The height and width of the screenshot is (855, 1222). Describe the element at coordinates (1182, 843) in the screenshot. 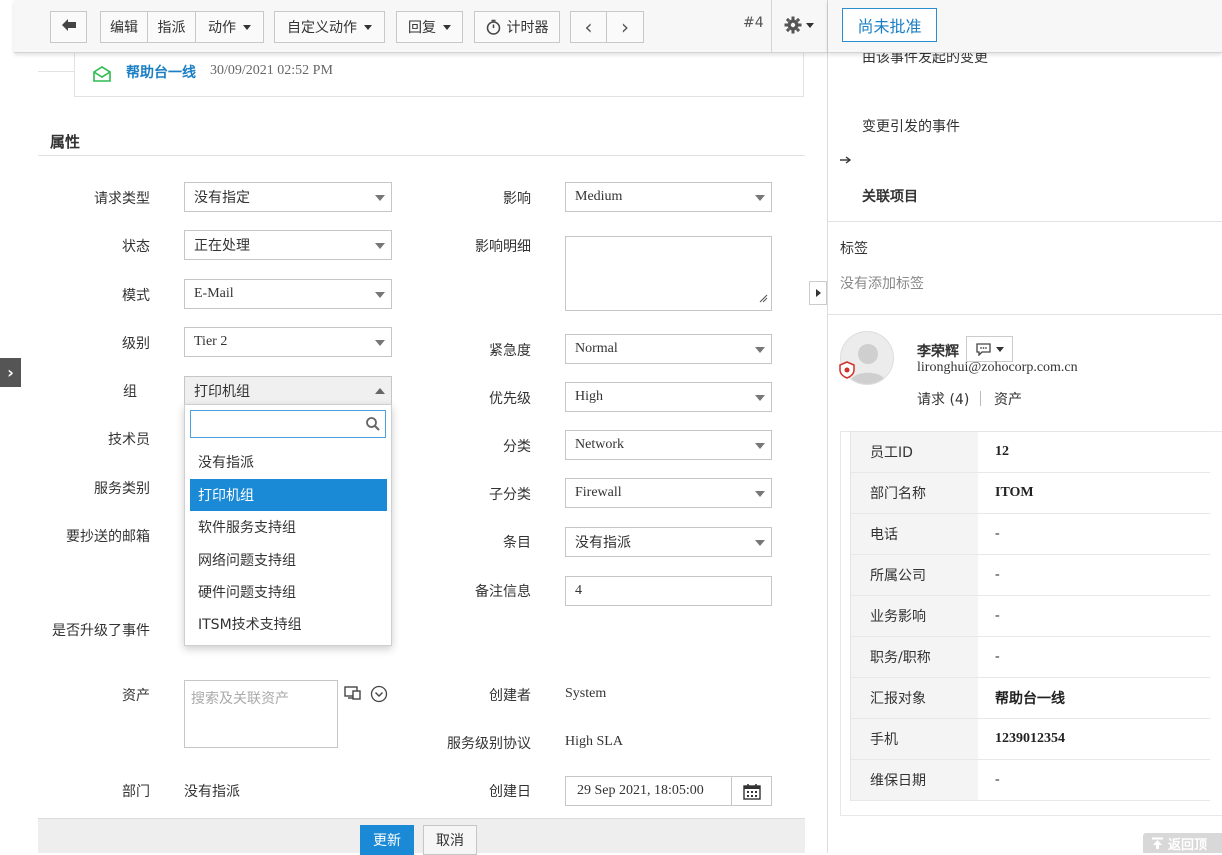

I see `back-to-top-button: 返回顶` at that location.